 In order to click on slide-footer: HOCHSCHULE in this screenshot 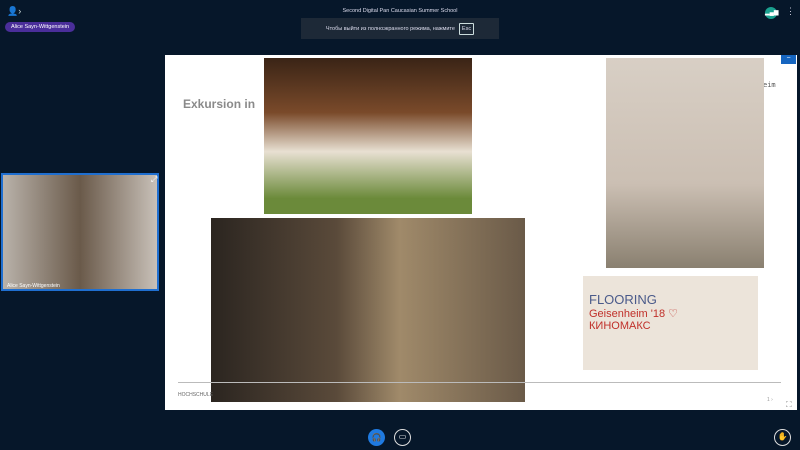, I will do `click(196, 395)`.